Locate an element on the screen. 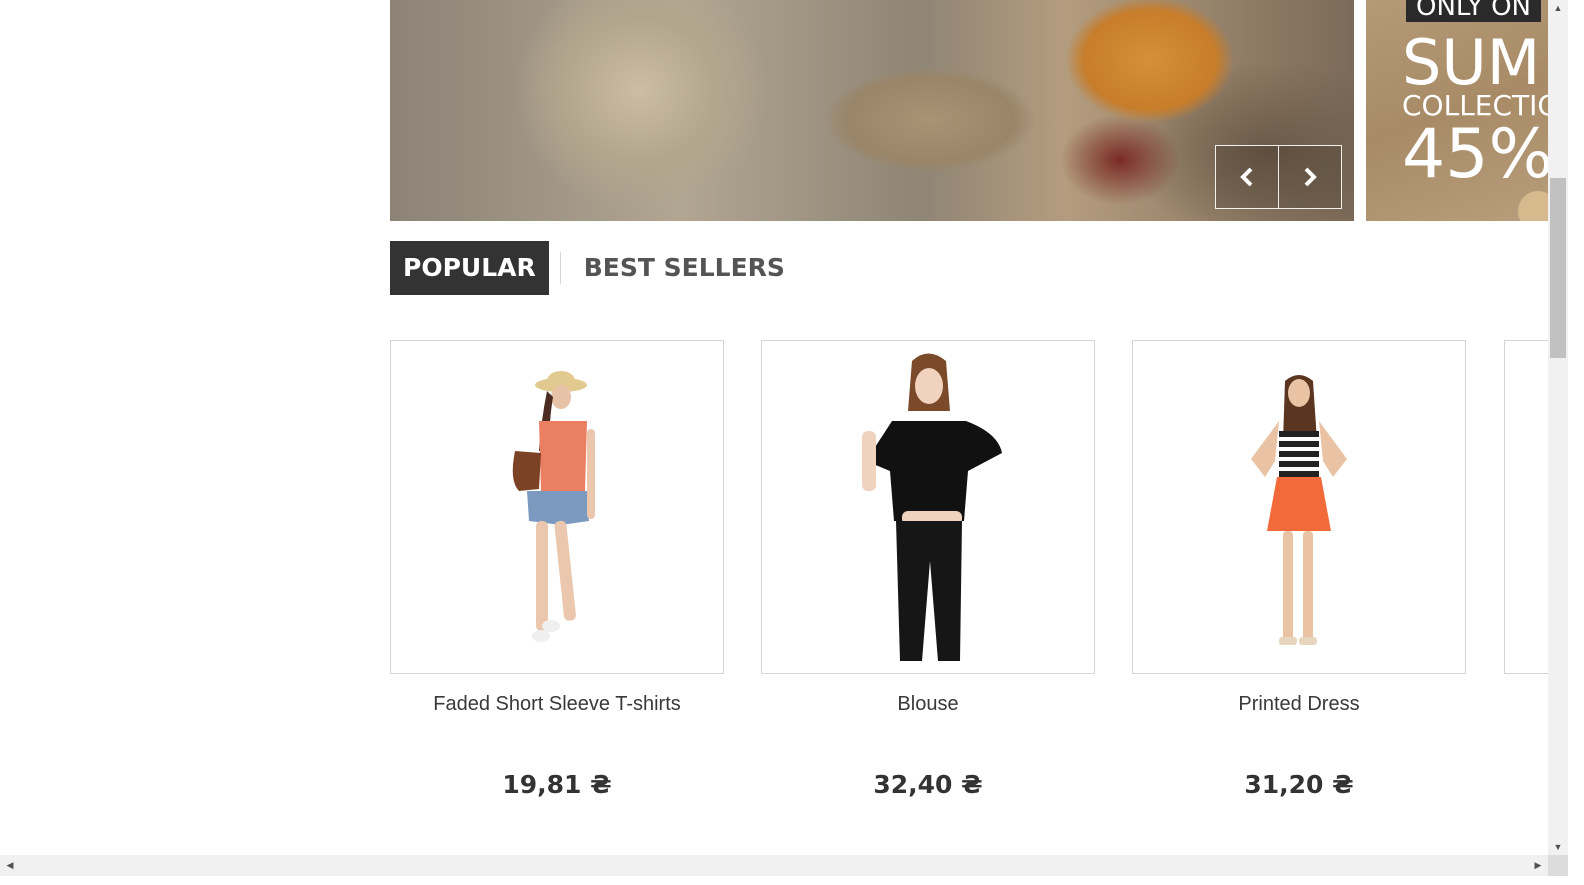  product-card: Printed Dress 31,20 ₴ is located at coordinates (1299, 569).